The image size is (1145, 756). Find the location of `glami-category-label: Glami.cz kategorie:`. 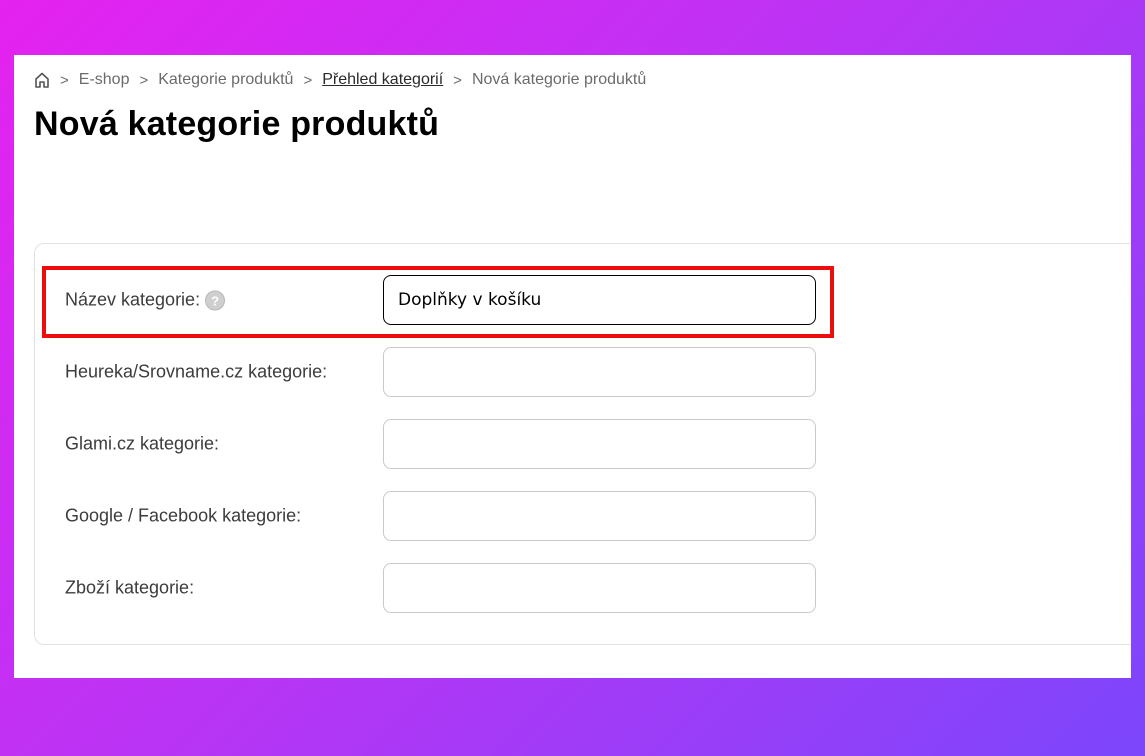

glami-category-label: Glami.cz kategorie: is located at coordinates (142, 443).